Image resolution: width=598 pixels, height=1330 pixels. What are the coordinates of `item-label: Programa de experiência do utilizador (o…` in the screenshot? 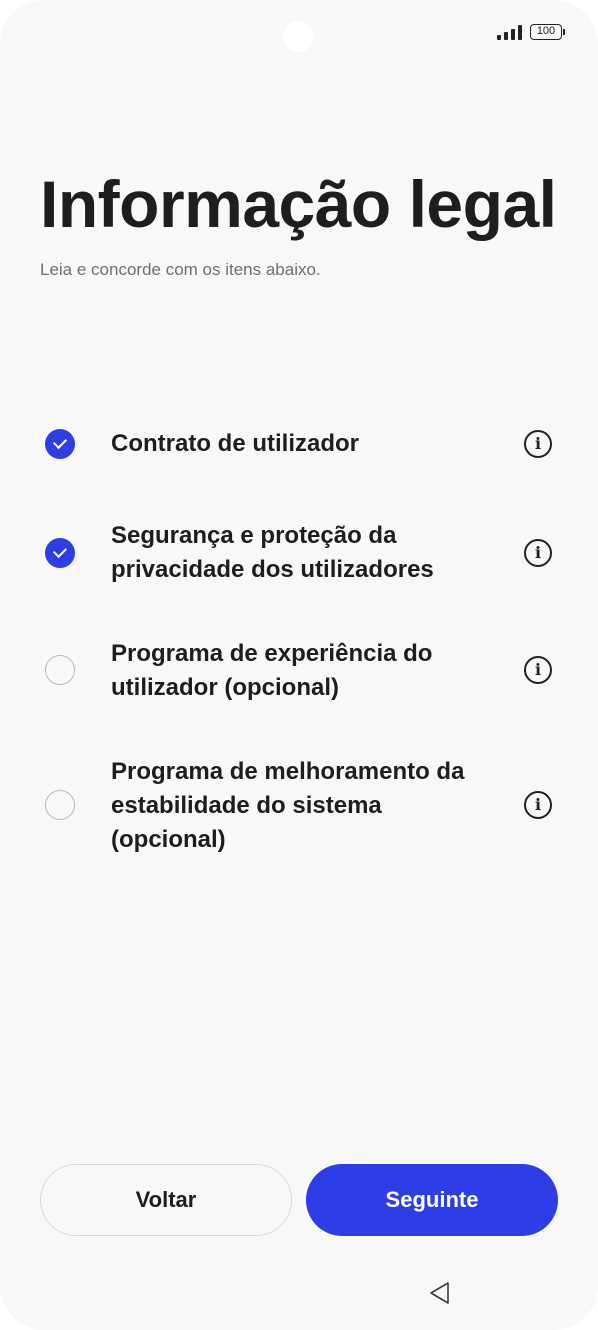 It's located at (301, 671).